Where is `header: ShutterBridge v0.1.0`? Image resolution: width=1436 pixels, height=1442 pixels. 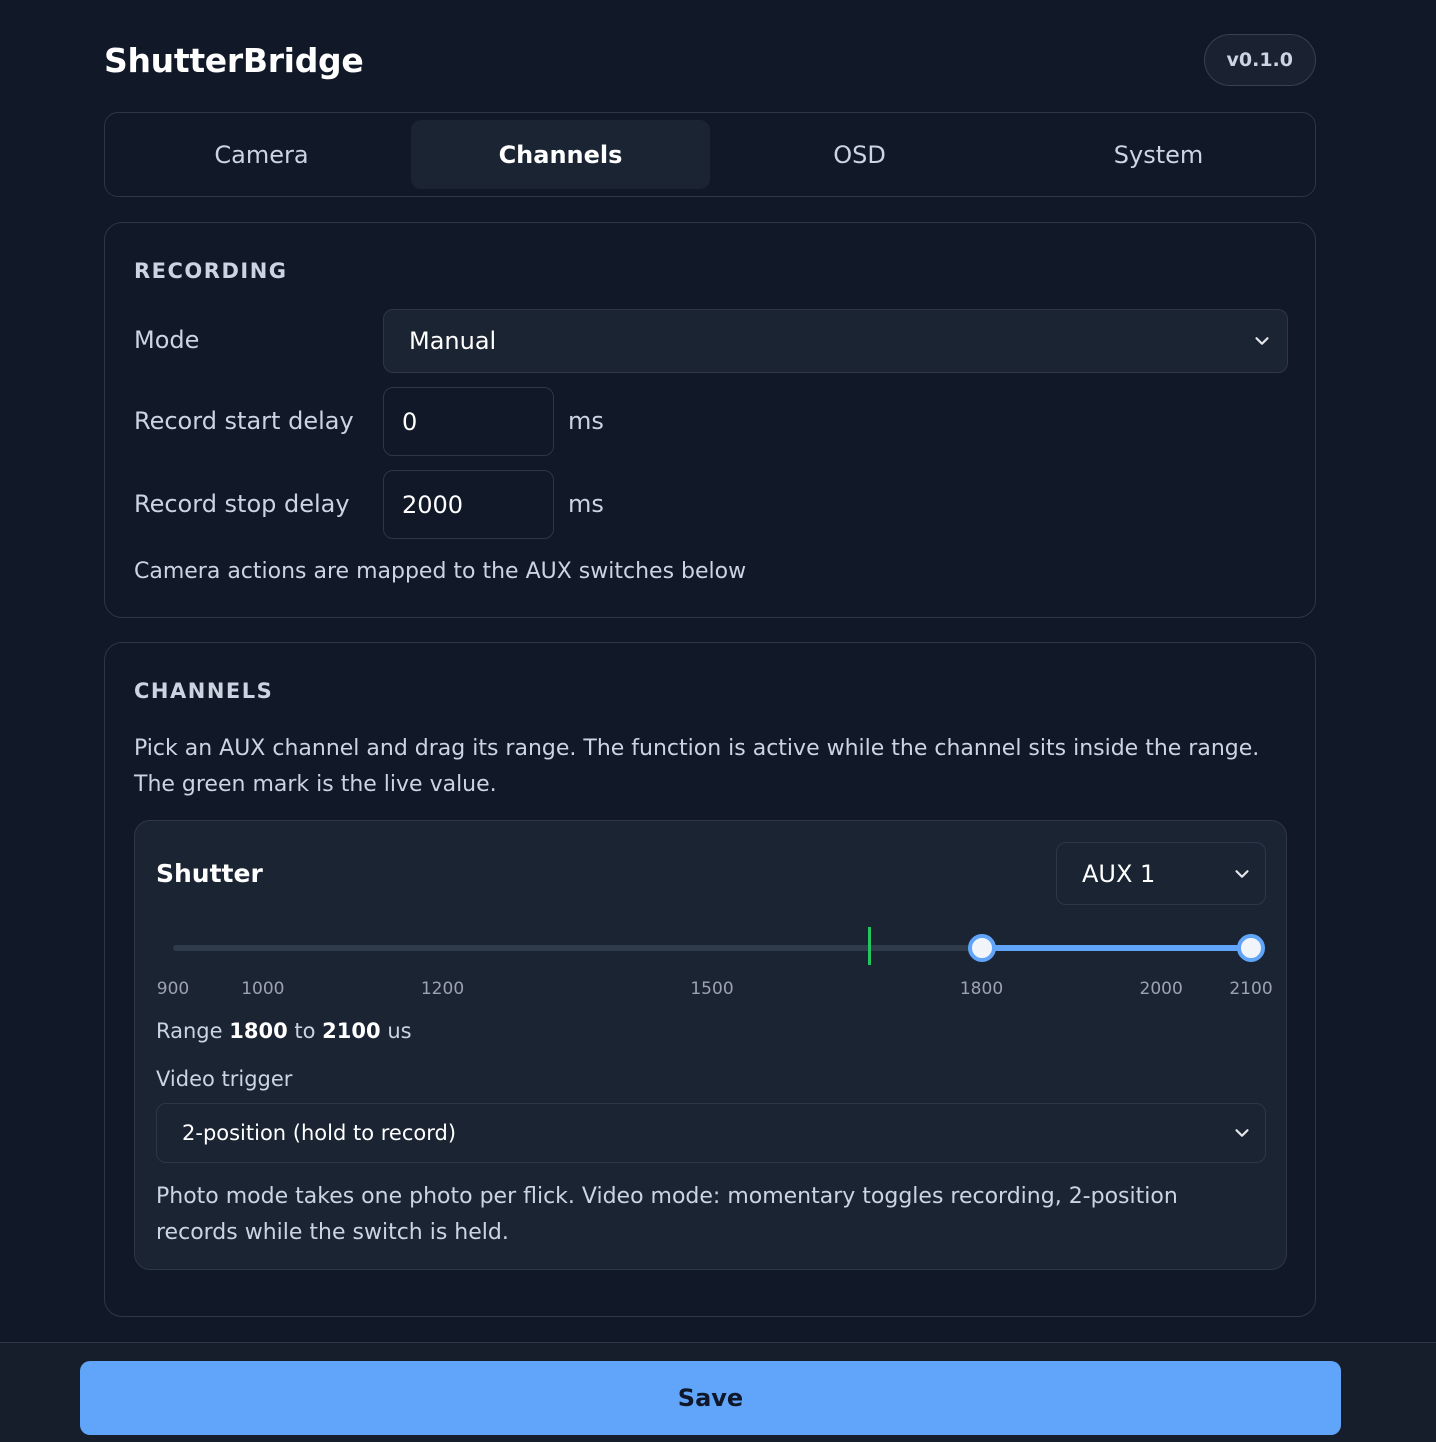
header: ShutterBridge v0.1.0 is located at coordinates (710, 60).